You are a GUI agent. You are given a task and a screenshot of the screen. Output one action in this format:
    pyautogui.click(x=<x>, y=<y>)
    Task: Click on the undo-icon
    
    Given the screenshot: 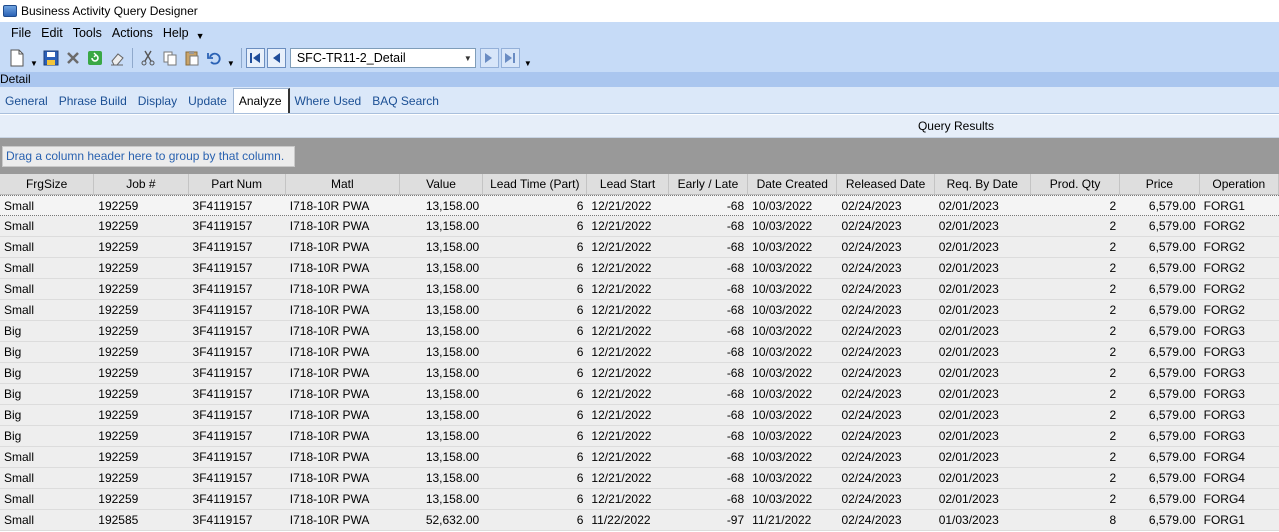 What is the action you would take?
    pyautogui.click(x=214, y=58)
    